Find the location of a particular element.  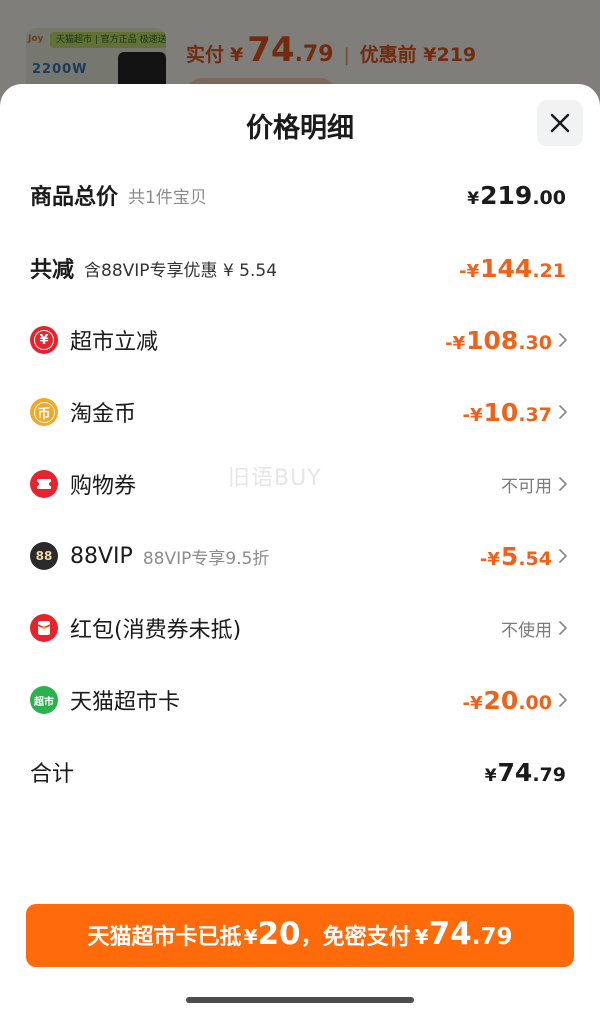

item-total-yen: ¥ is located at coordinates (473, 198).